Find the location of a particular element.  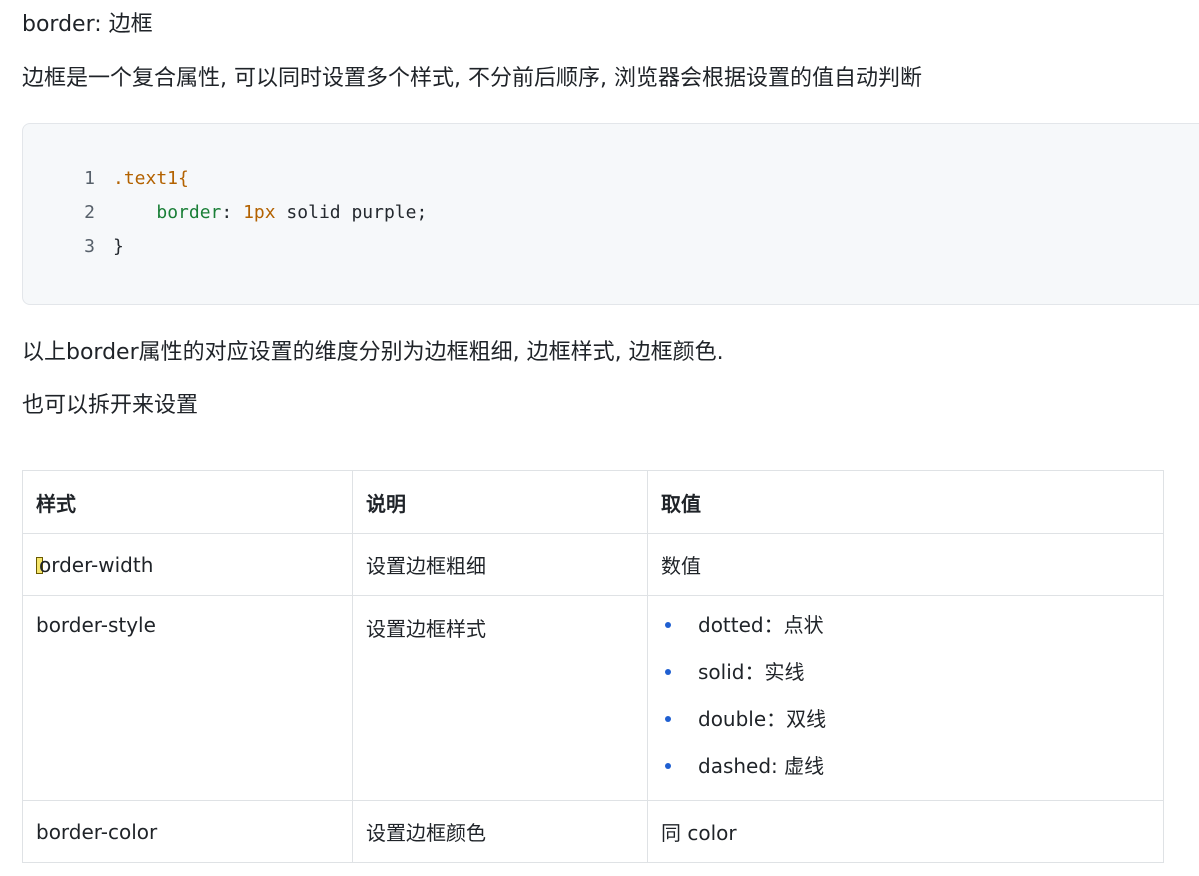

cell-value: dotted：点状 solid：实线 double：双线 dashed: 虚线 is located at coordinates (905, 698).